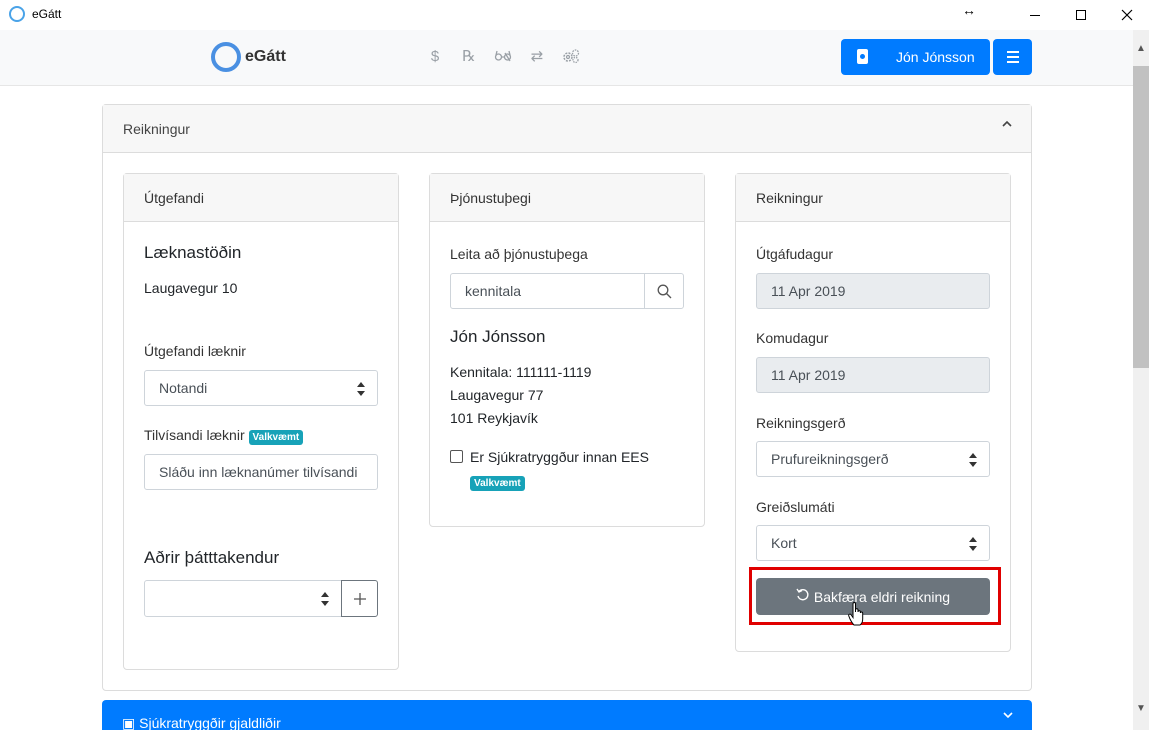  I want to click on invoice-type-select: Prufureikningsgerð, so click(873, 459).